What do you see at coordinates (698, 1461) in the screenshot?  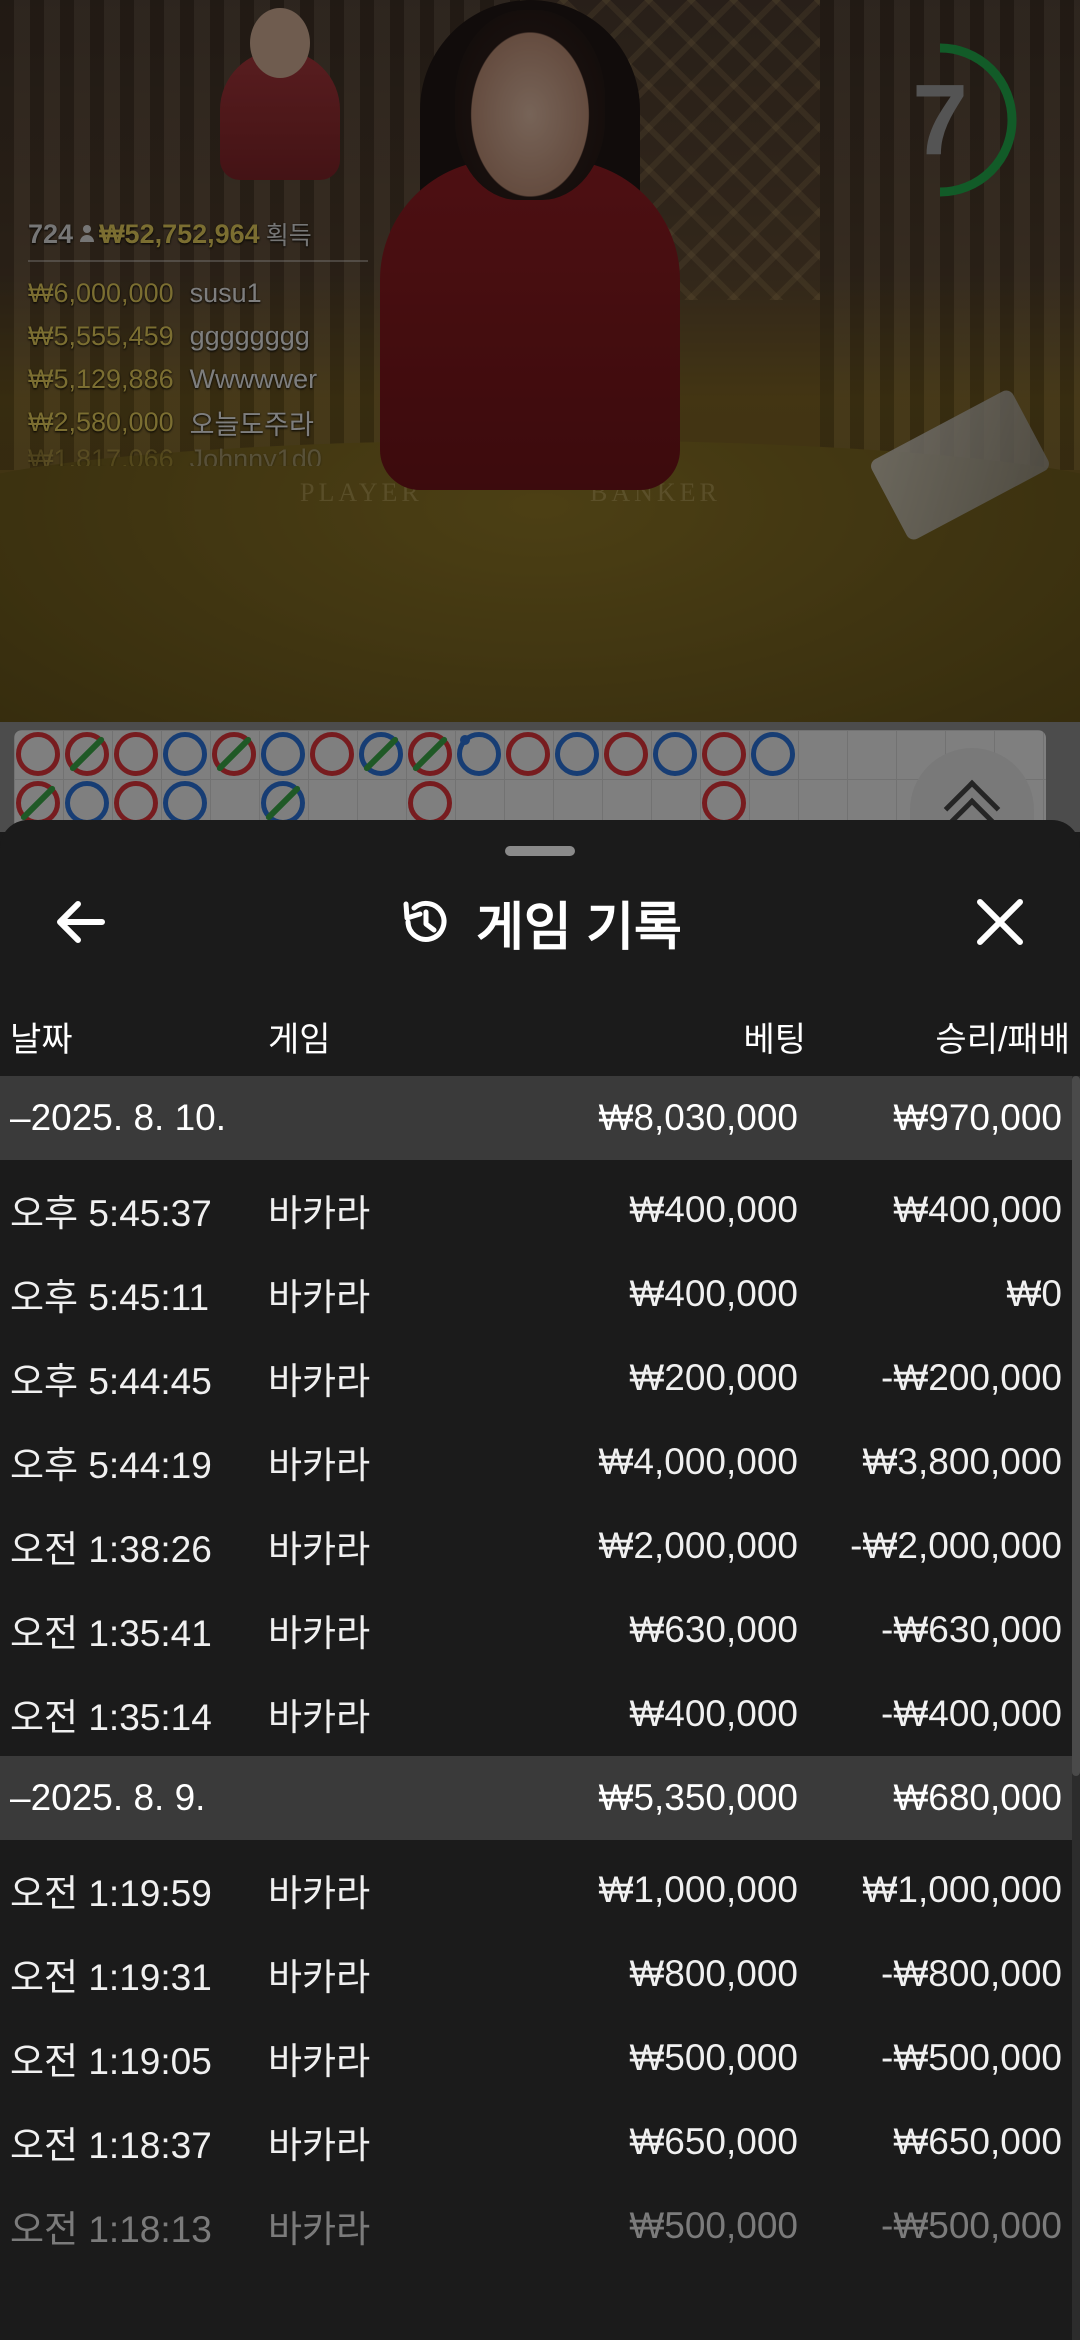 I see `row-bet: ₩4,000,000` at bounding box center [698, 1461].